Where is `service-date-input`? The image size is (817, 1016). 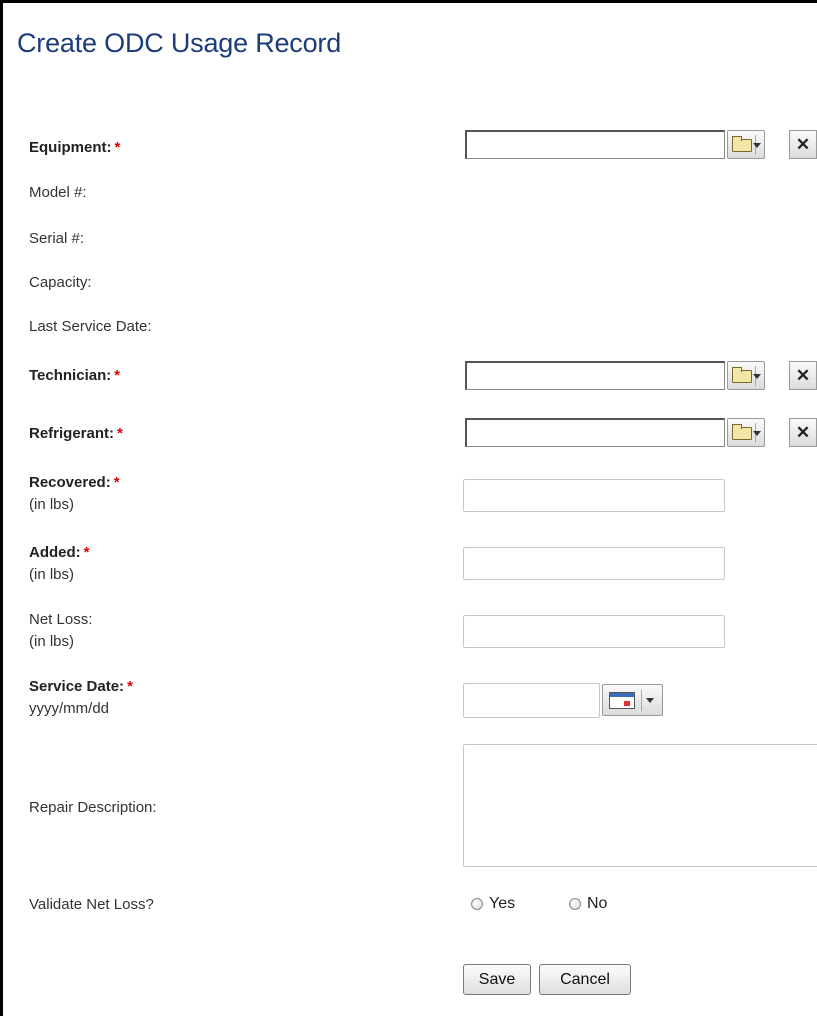
service-date-input is located at coordinates (531, 700).